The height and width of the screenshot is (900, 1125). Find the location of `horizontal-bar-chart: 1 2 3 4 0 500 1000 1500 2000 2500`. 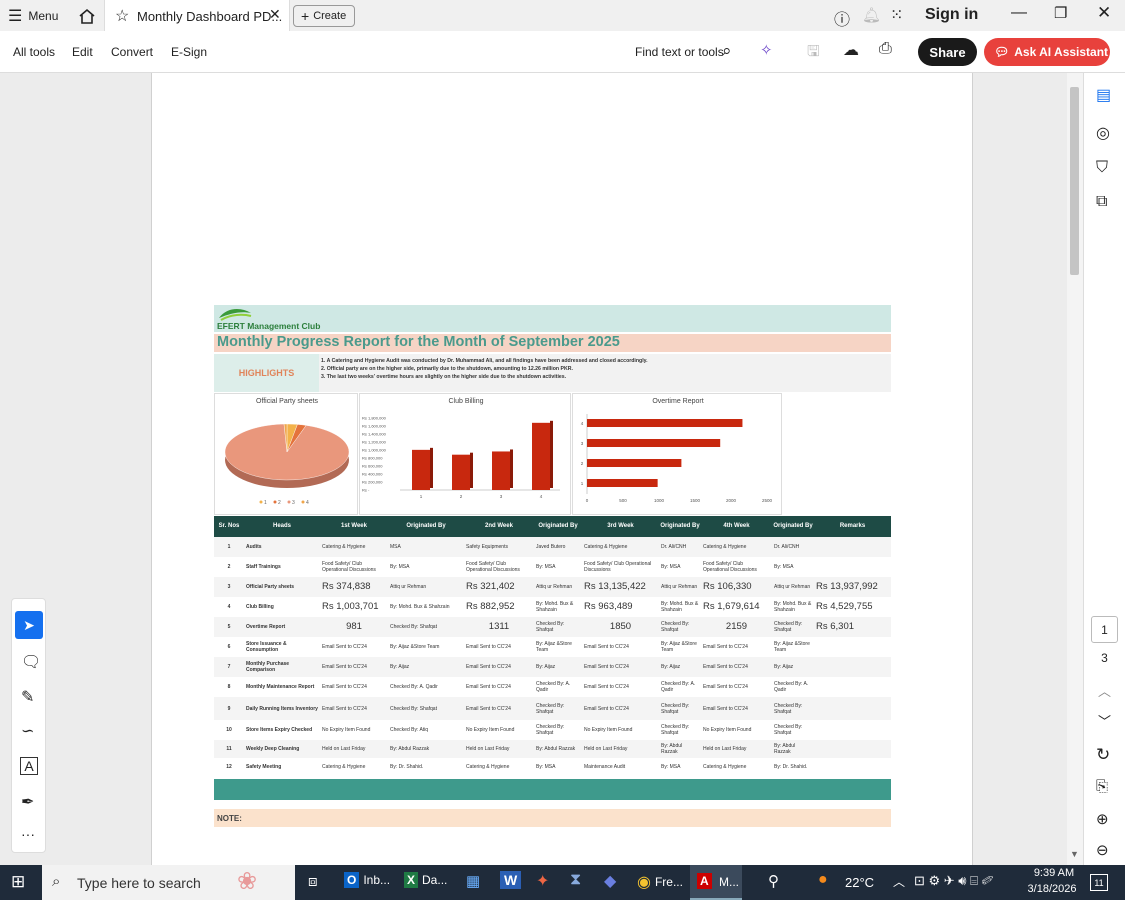

horizontal-bar-chart: 1 2 3 4 0 500 1000 1500 2000 2500 is located at coordinates (677, 458).